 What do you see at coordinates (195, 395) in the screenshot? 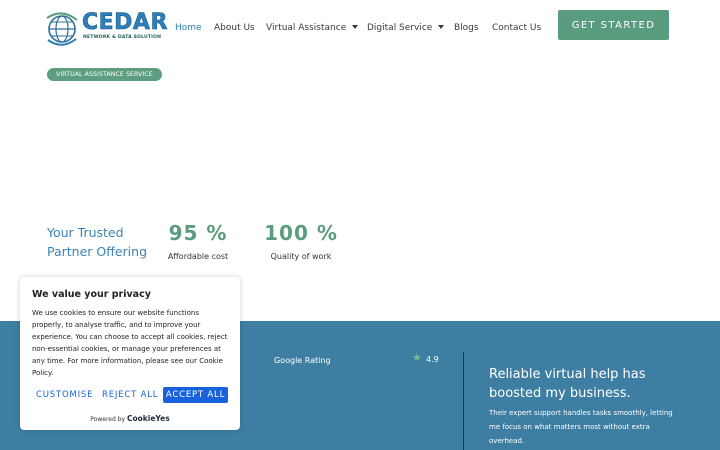
I see `accept-all-button: ACCEPT ALL` at bounding box center [195, 395].